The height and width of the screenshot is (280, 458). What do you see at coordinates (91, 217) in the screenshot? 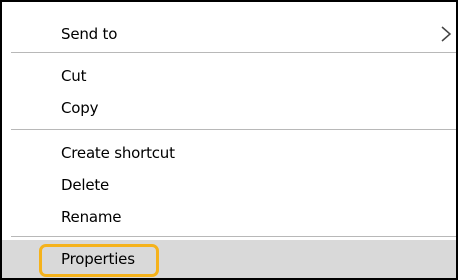
I see `menu-item-label: Rename` at bounding box center [91, 217].